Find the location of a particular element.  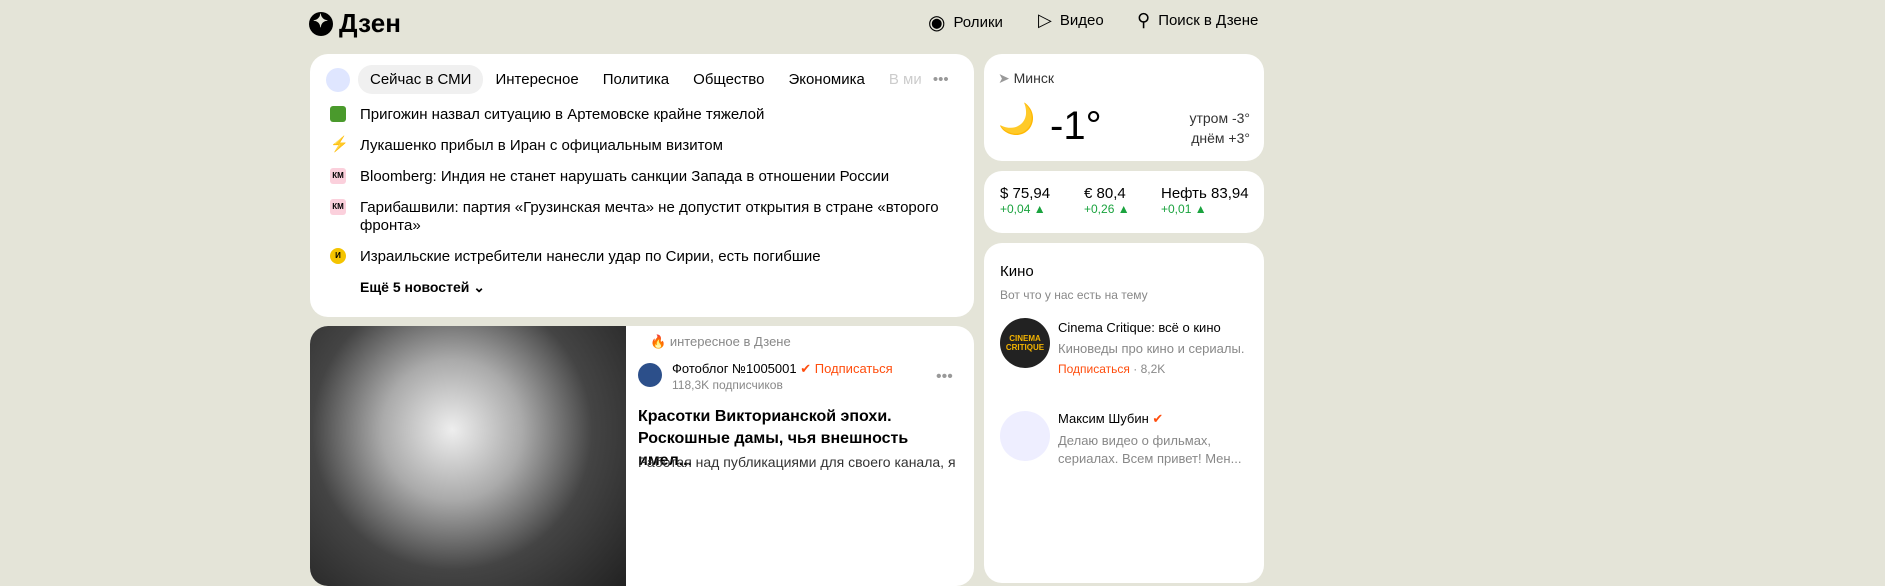

chevron-down-icon: ⌄ is located at coordinates (479, 287).